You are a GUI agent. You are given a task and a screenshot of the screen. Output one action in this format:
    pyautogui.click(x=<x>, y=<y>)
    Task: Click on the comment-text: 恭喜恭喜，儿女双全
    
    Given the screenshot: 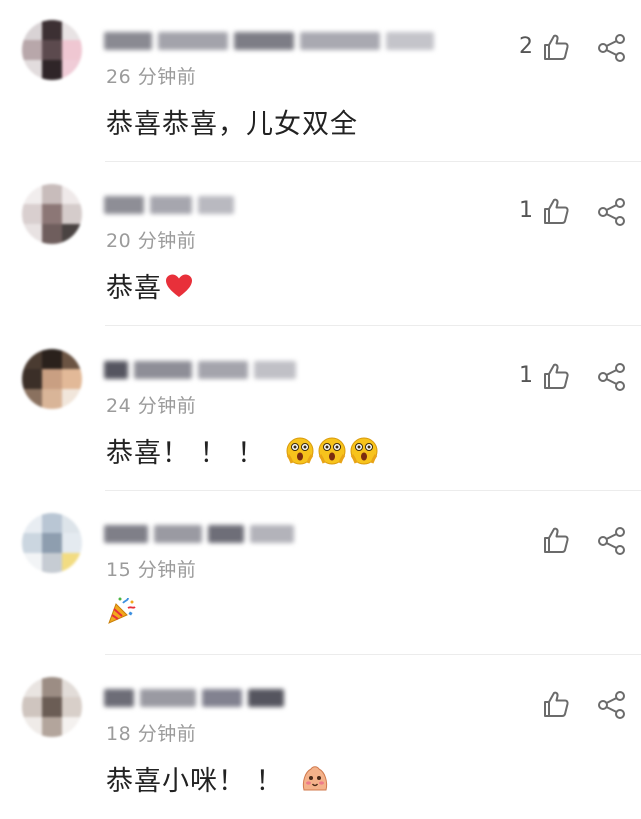 What is the action you would take?
    pyautogui.click(x=232, y=121)
    